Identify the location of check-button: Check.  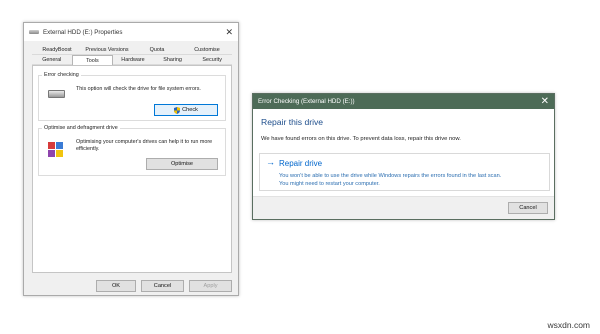
(186, 110).